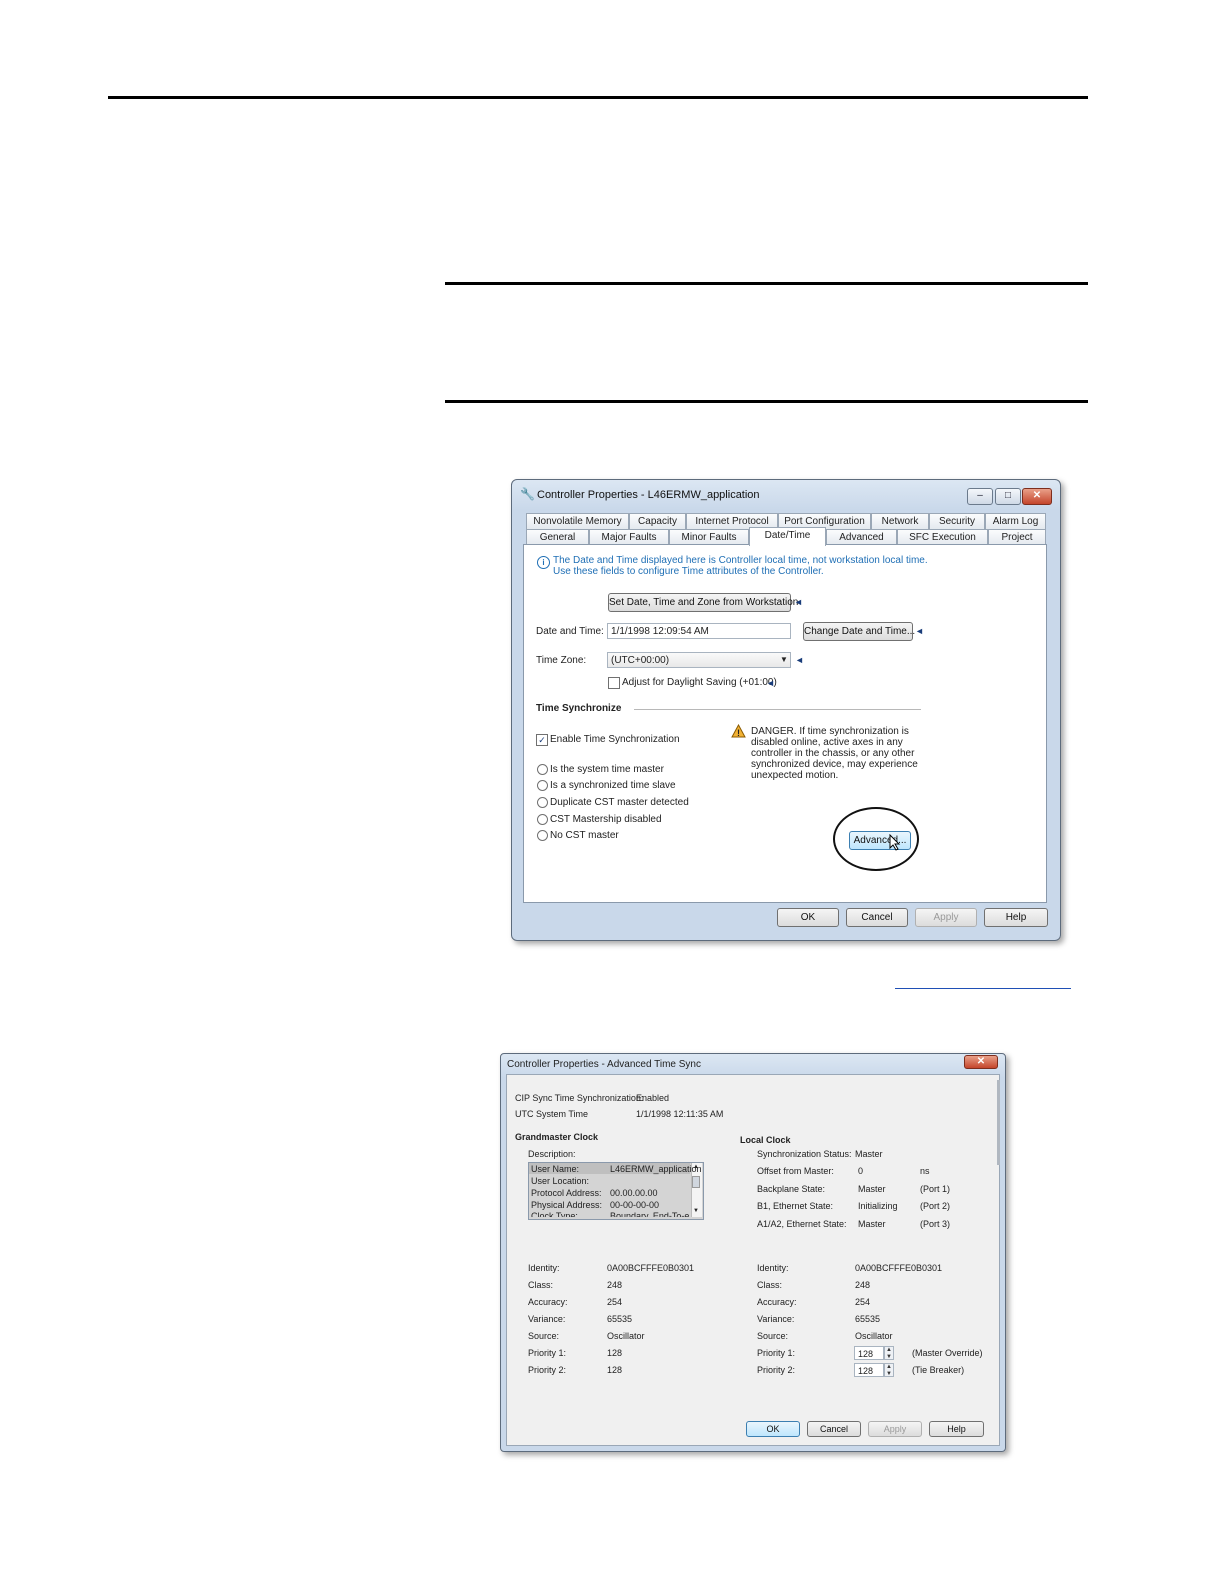 This screenshot has width=1224, height=1584. I want to click on radio-duplicate-cst, so click(542, 802).